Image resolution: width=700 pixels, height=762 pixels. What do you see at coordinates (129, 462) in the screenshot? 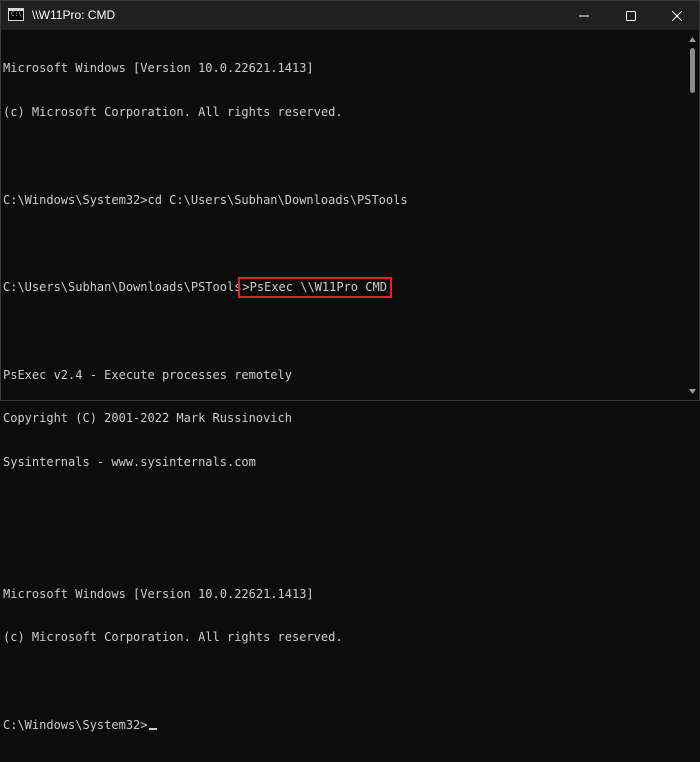
I see `console-line: Sysinternals - www.sysinternals.com` at bounding box center [129, 462].